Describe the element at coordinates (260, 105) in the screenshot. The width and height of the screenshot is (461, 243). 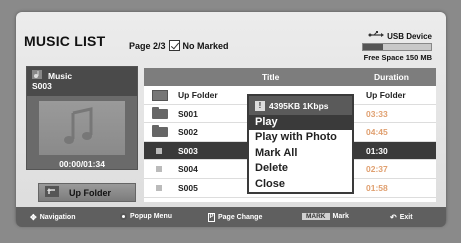
I see `info-icon: !` at that location.